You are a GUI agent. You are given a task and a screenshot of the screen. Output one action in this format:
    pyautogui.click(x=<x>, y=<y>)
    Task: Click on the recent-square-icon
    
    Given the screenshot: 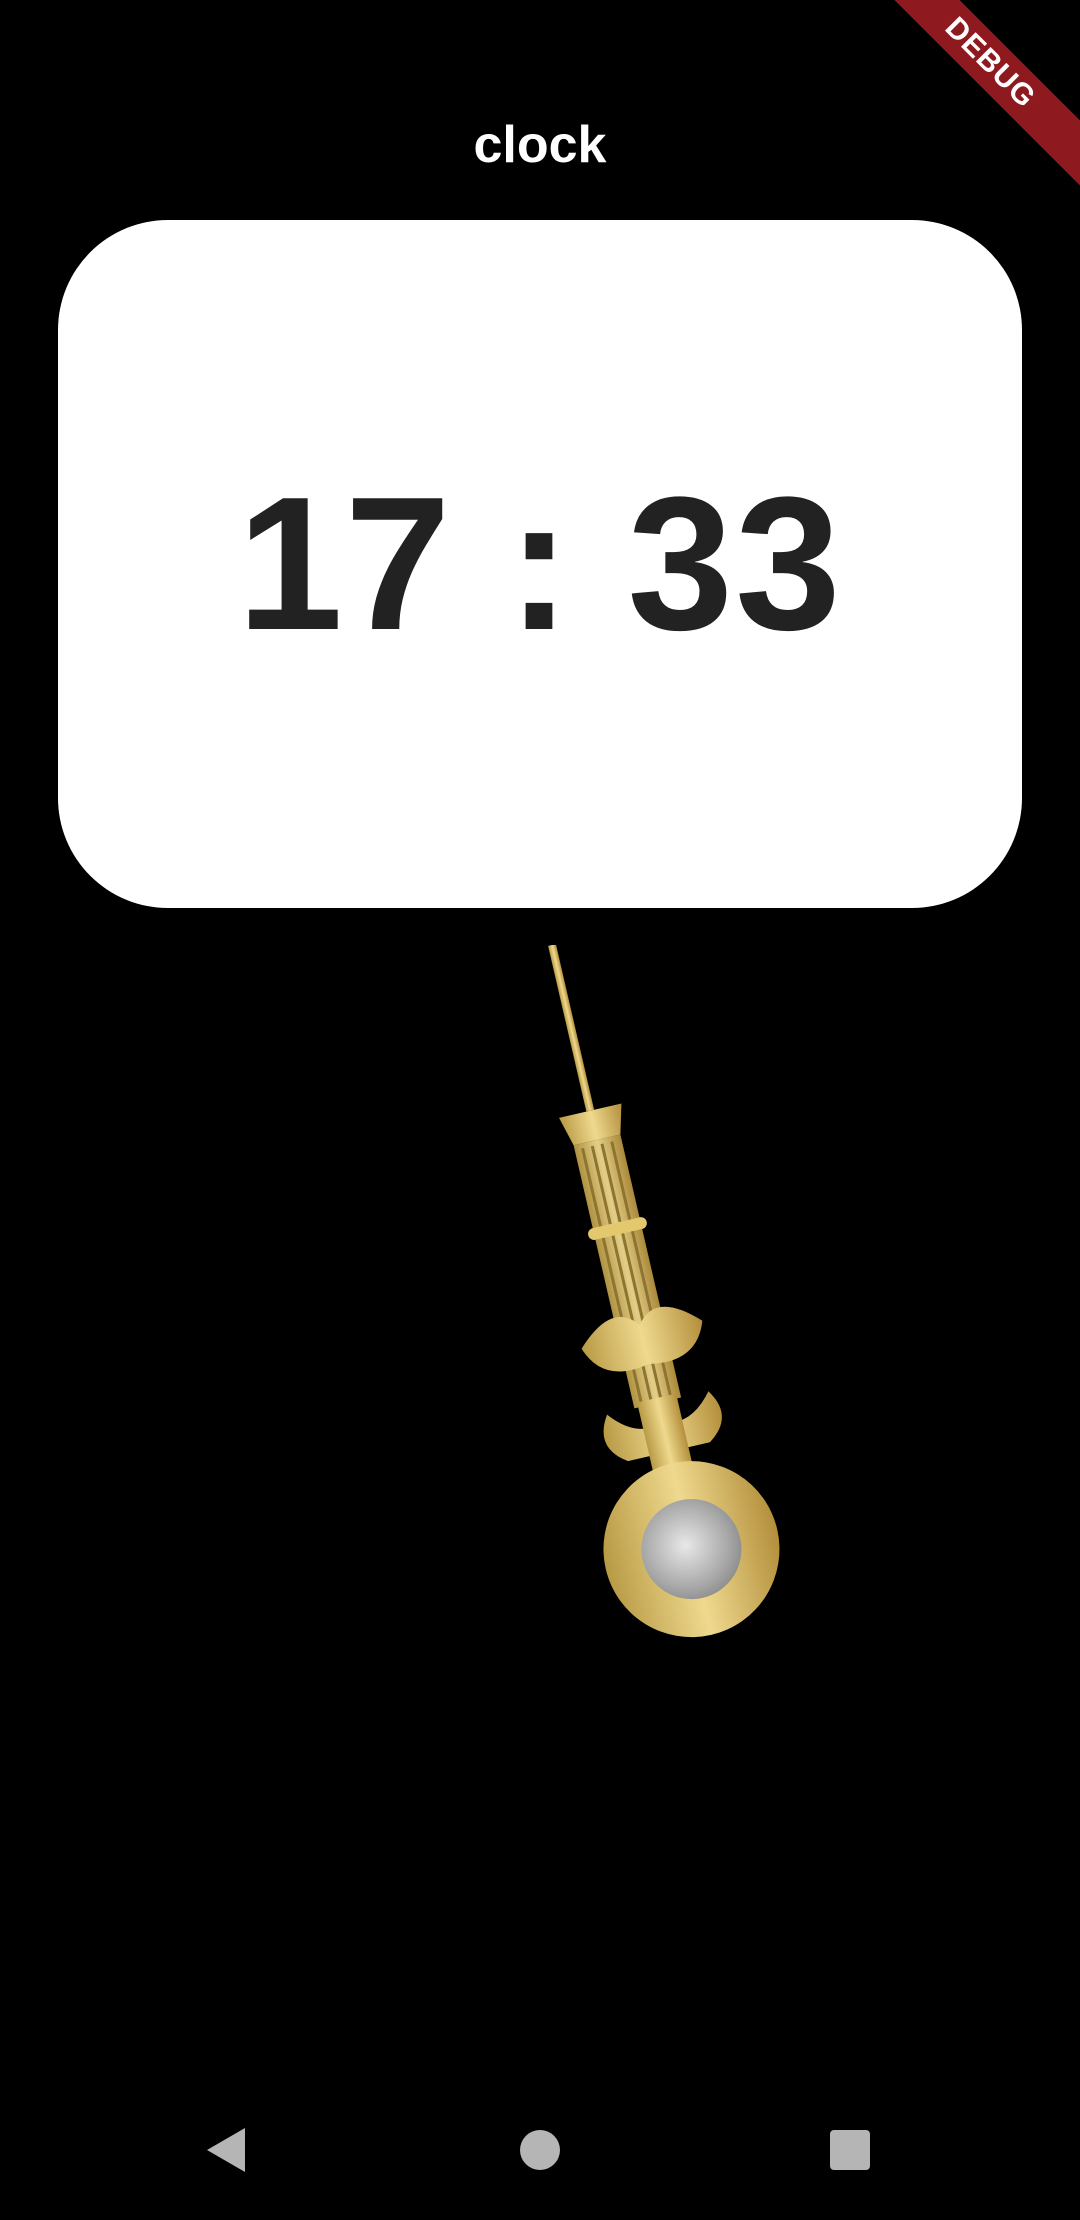 What is the action you would take?
    pyautogui.click(x=850, y=2150)
    